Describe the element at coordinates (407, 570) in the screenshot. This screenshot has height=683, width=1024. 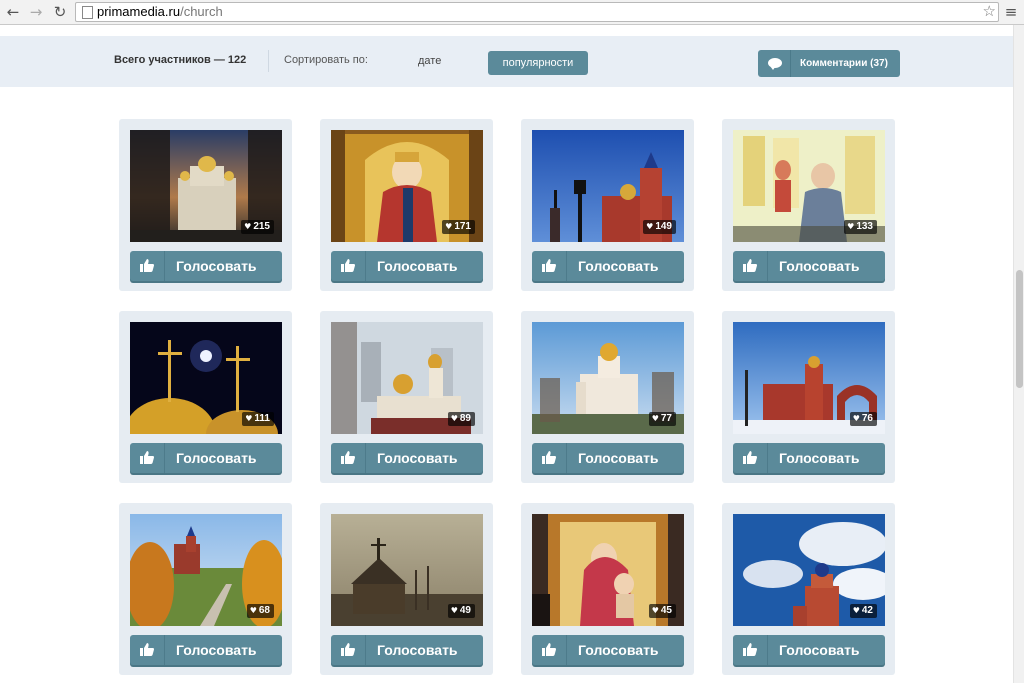
I see `photo-wooden-chapel: ♥ 49` at that location.